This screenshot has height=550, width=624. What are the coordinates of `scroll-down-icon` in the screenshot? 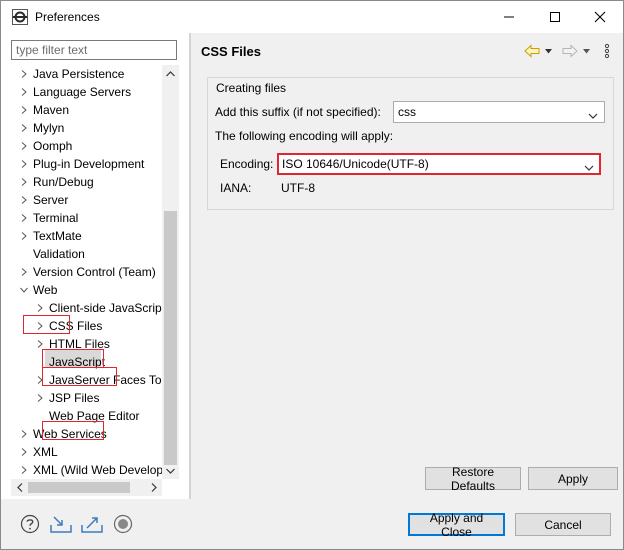 It's located at (170, 470).